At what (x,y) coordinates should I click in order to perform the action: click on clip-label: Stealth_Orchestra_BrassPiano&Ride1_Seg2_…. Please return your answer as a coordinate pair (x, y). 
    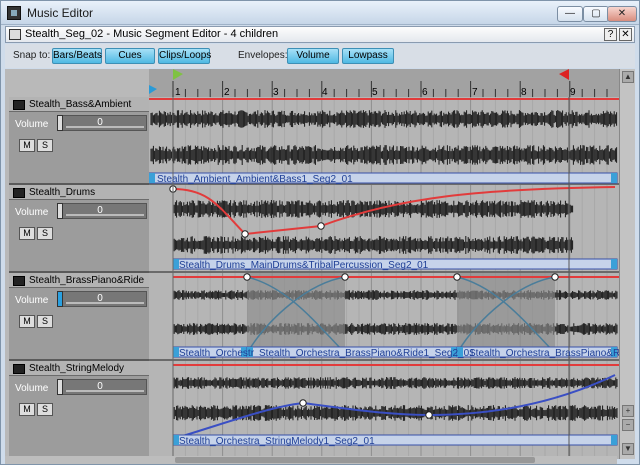
    Looking at the image, I should click on (367, 353).